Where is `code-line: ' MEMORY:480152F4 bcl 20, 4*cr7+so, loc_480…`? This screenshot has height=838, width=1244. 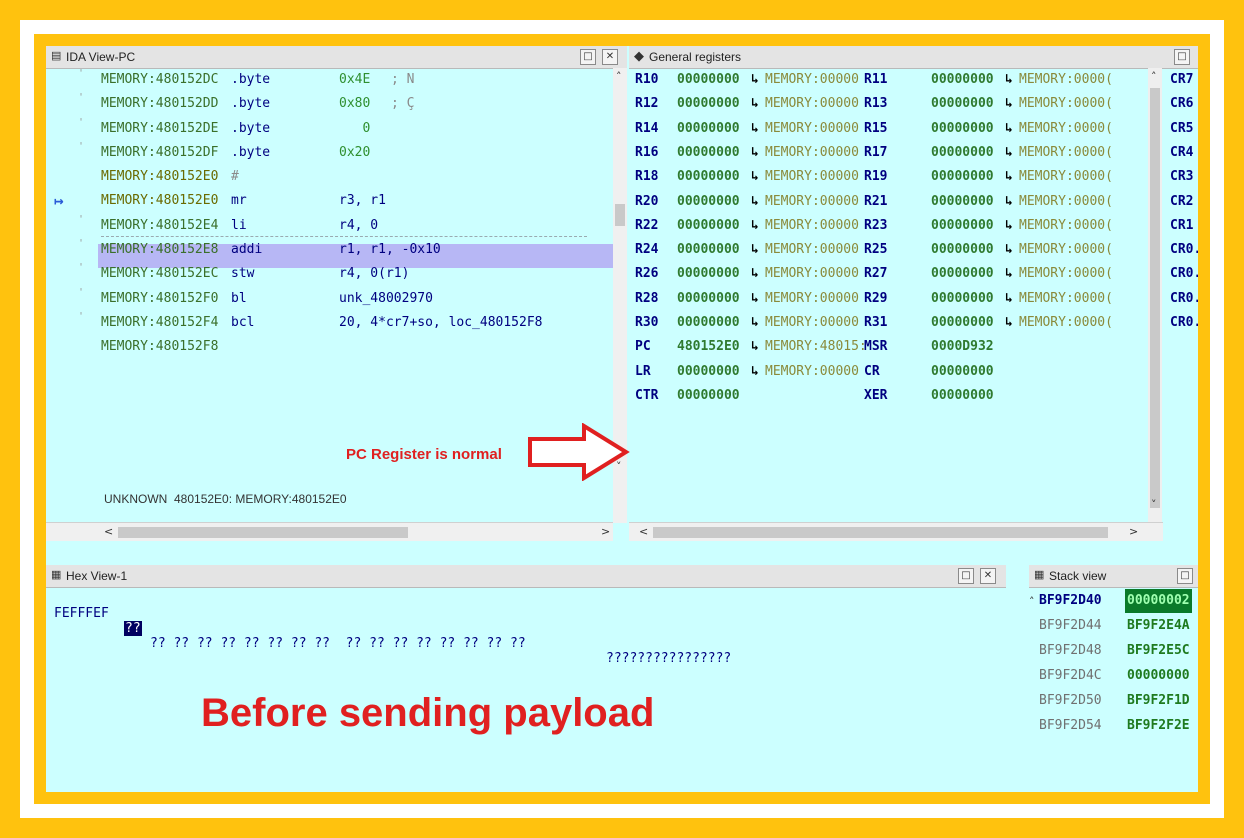 code-line: ' MEMORY:480152F4 bcl 20, 4*cr7+so, loc_480… is located at coordinates (329, 323).